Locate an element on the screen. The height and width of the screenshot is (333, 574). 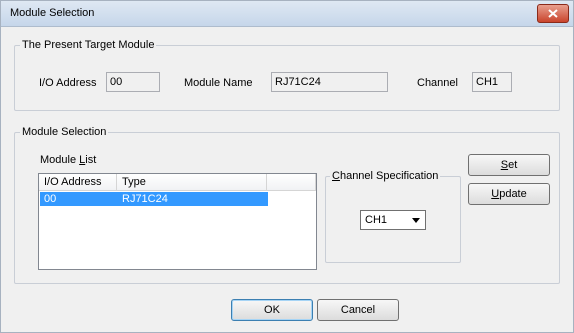
column-header-io-address: I/O Address is located at coordinates (78, 182).